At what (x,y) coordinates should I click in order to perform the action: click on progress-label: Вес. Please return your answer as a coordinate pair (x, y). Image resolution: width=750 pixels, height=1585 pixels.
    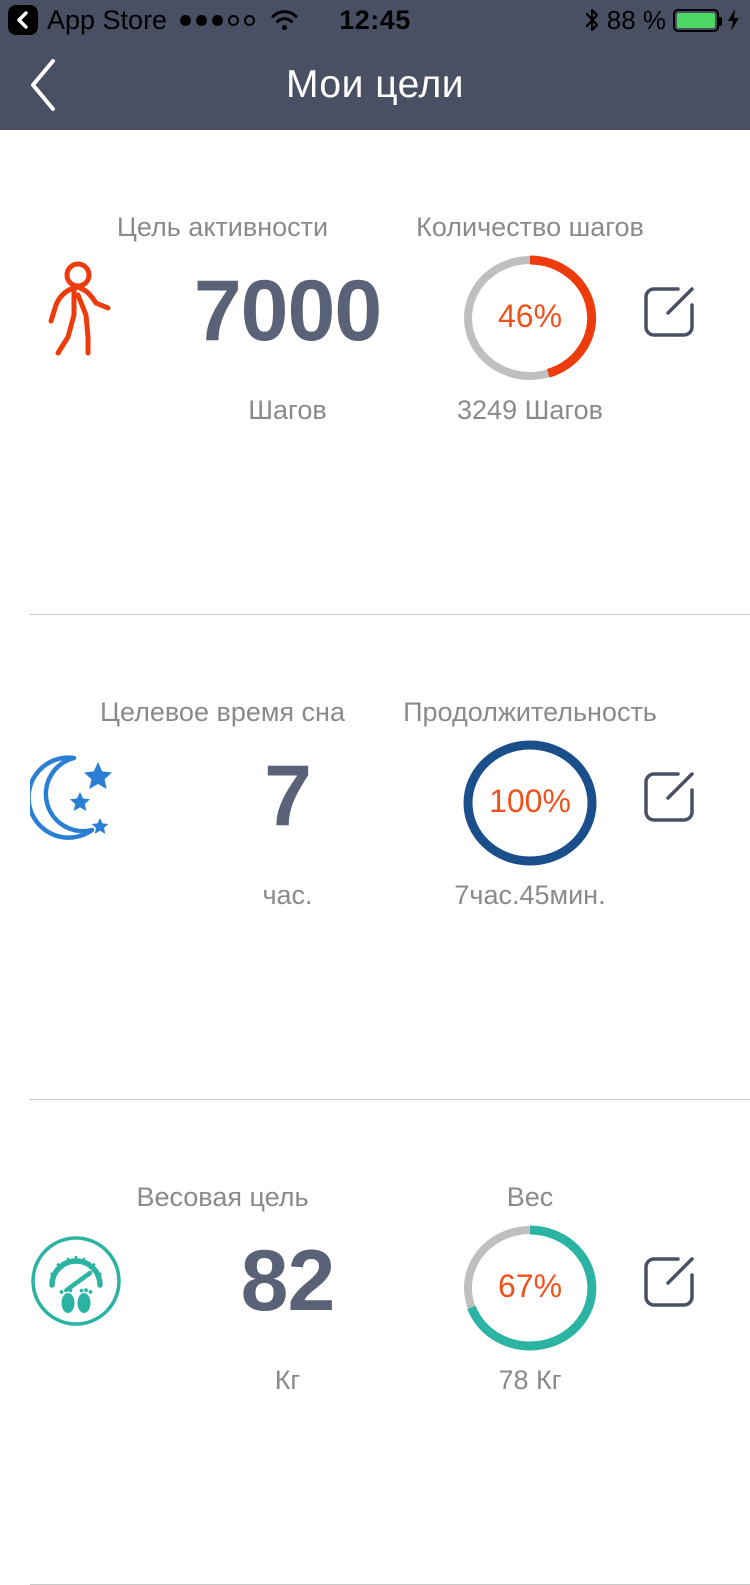
    Looking at the image, I should click on (530, 1197).